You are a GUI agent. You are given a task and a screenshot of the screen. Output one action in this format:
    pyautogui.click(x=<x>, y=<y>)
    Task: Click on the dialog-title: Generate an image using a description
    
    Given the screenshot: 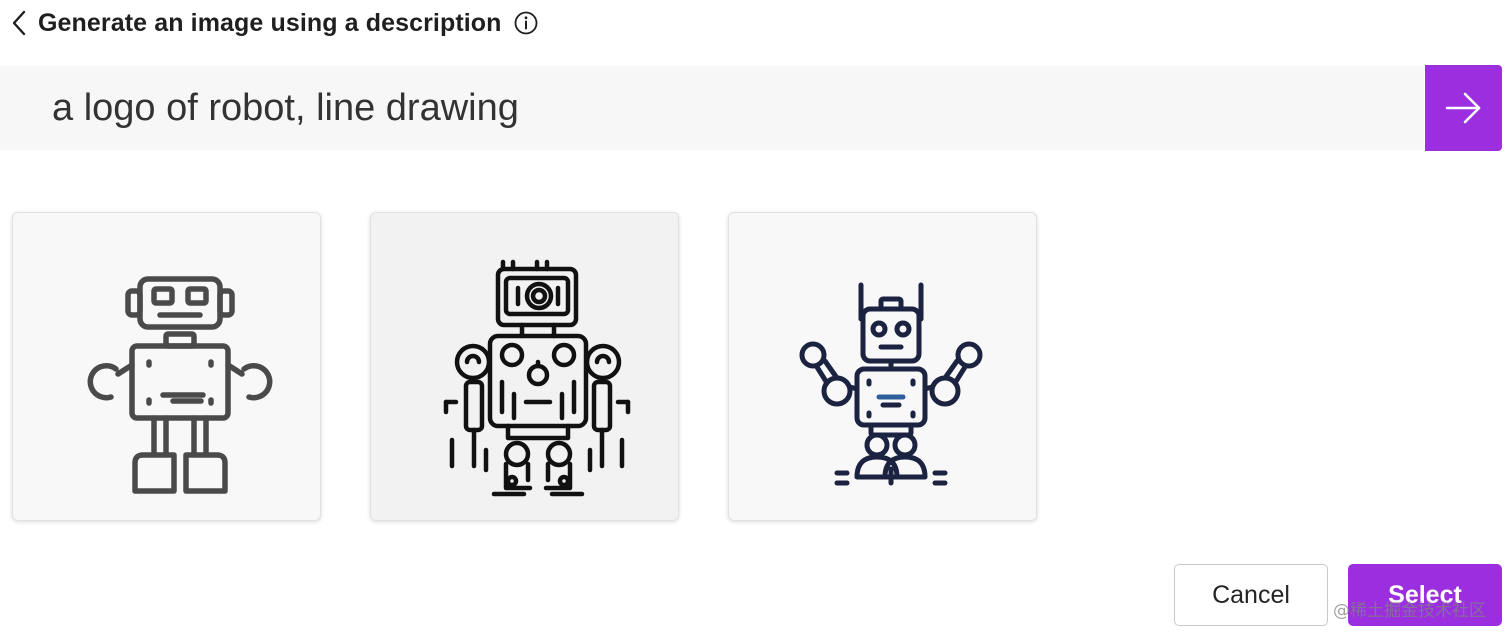 What is the action you would take?
    pyautogui.click(x=270, y=22)
    